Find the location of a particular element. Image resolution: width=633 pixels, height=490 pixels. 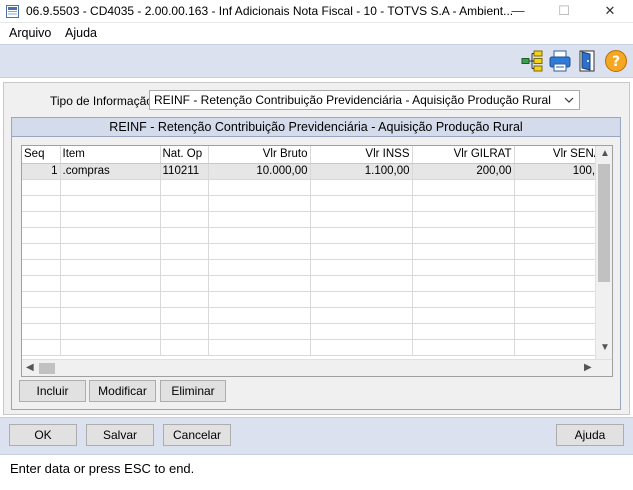

tree-icon is located at coordinates (532, 61).